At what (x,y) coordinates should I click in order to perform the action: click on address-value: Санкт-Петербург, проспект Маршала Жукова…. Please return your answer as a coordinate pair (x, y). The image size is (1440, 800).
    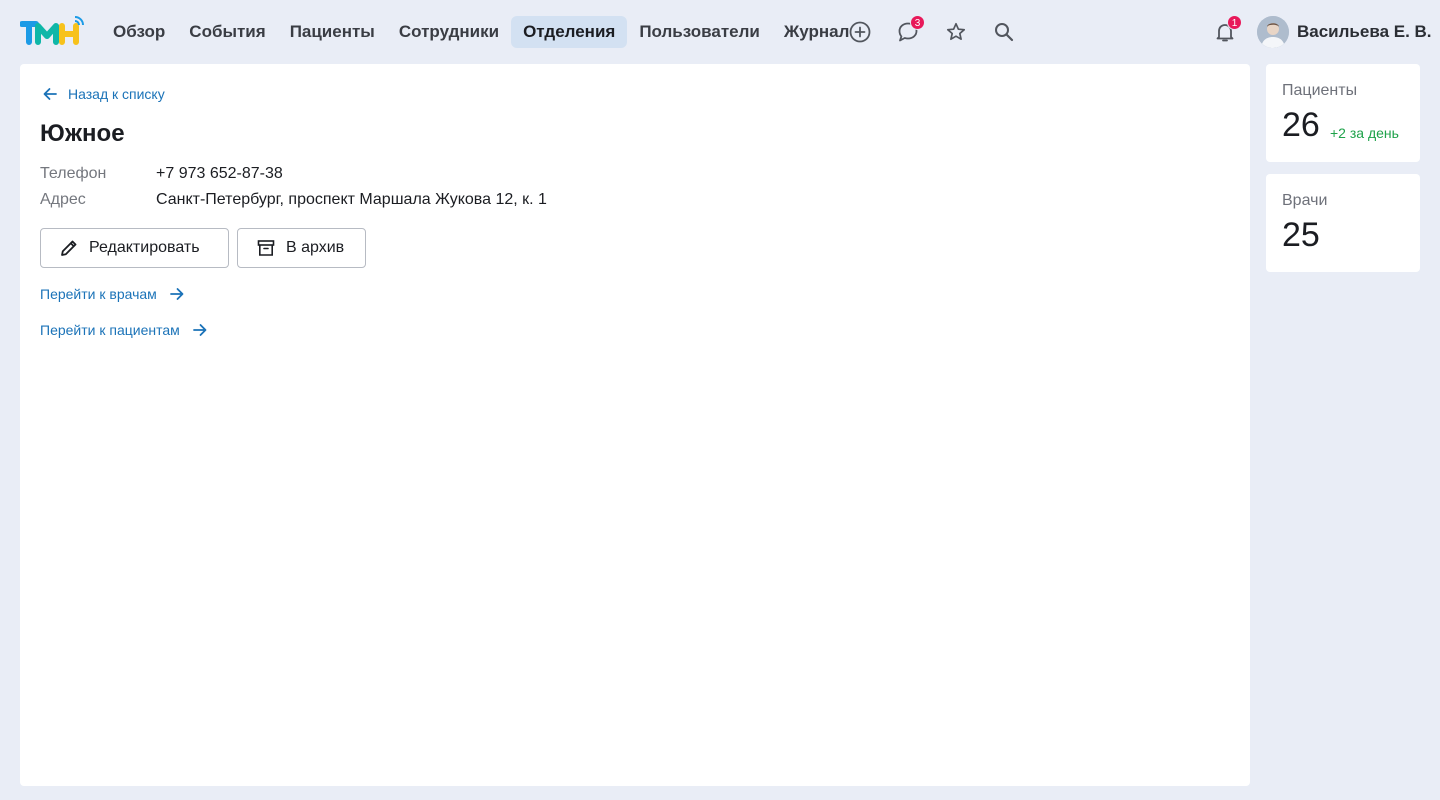
    Looking at the image, I should click on (351, 199).